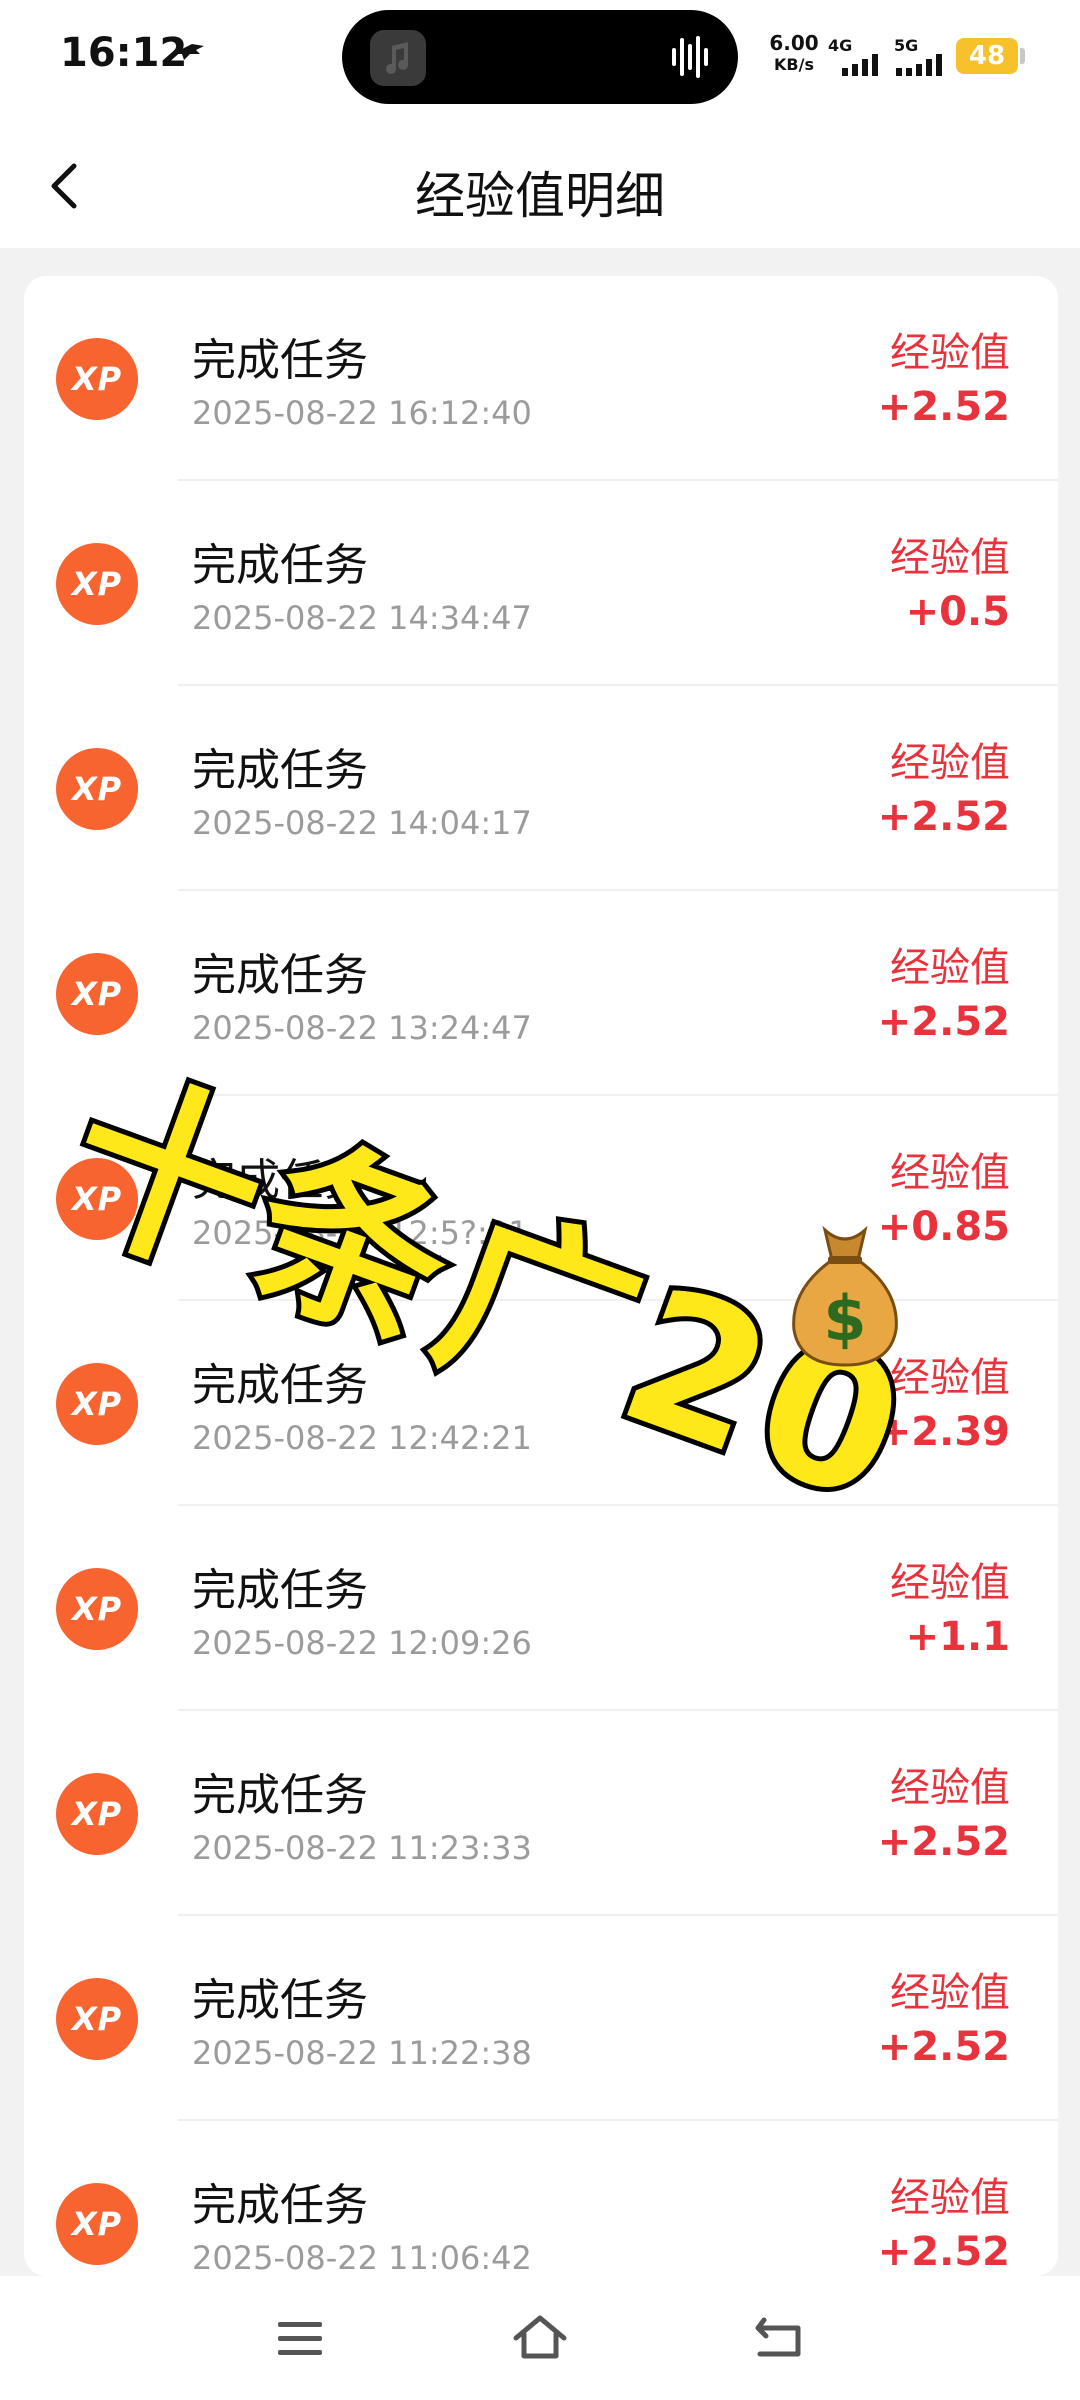 This screenshot has height=2400, width=1080. I want to click on menu-button, so click(300, 2338).